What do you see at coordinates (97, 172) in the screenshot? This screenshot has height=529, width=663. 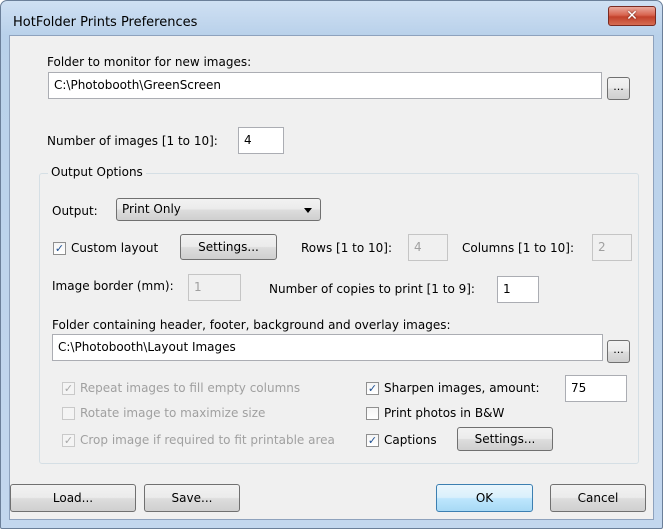 I see `output-options-title: Output Options` at bounding box center [97, 172].